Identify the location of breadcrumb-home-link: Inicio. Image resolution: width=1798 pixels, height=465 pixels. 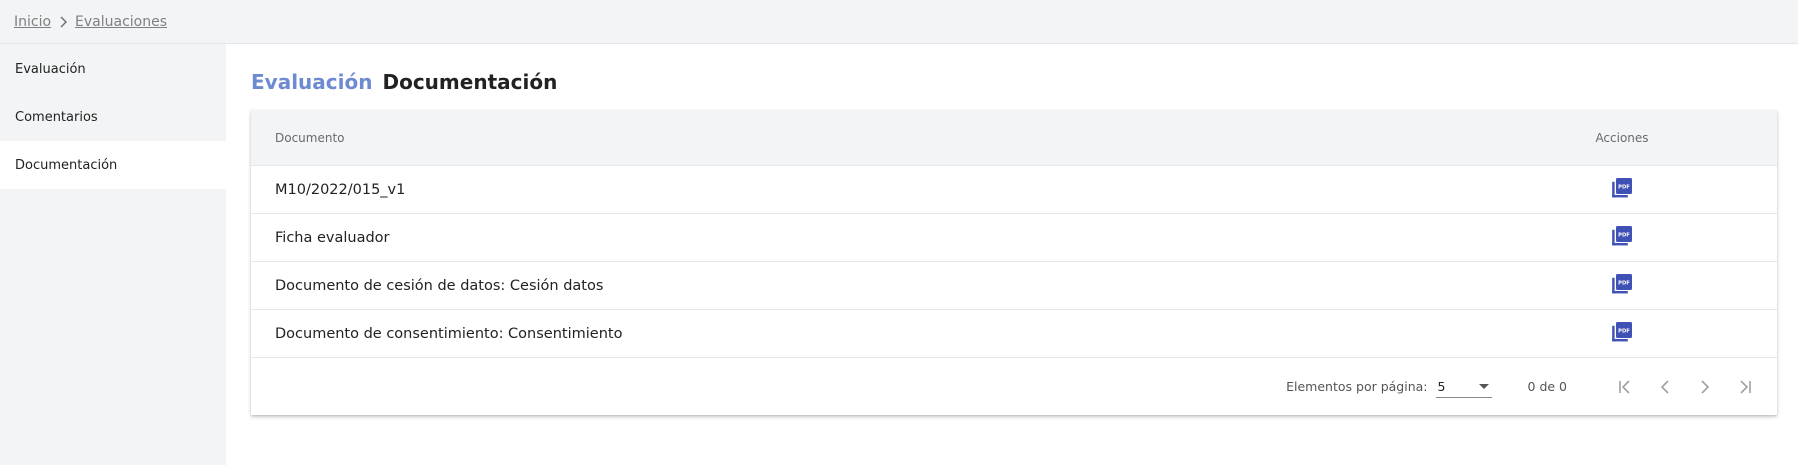
(32, 22).